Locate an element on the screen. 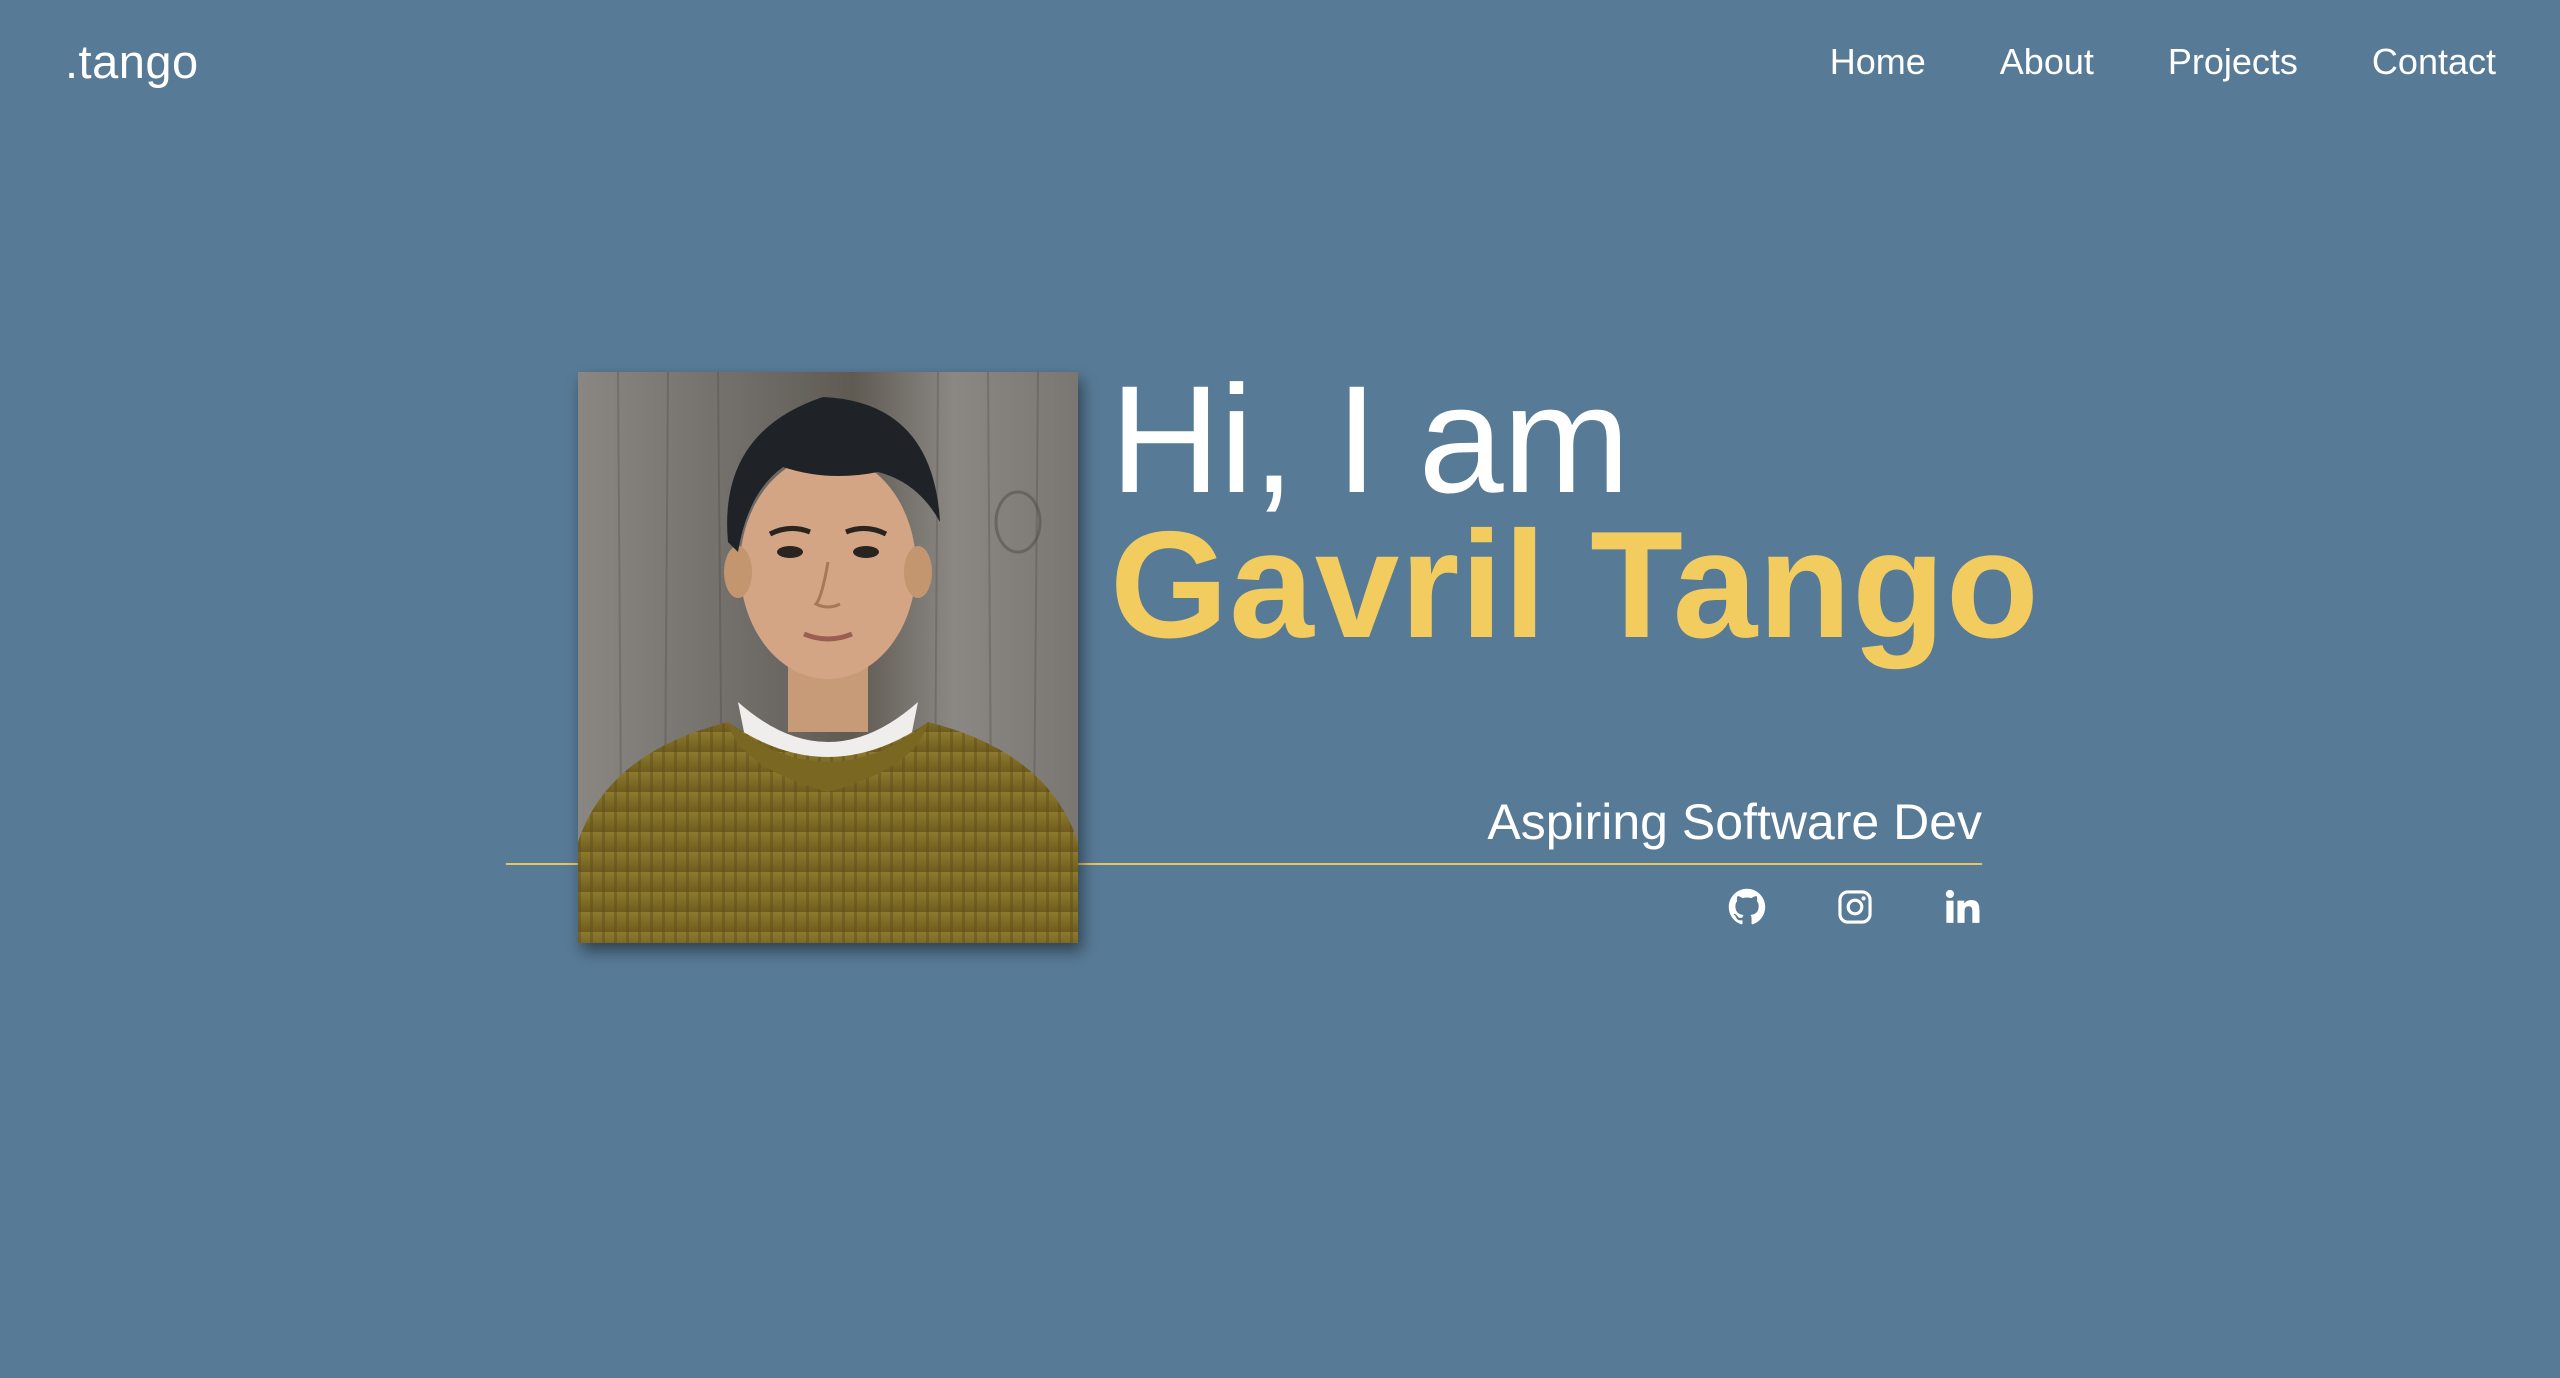 The height and width of the screenshot is (1378, 2560). linkedin-icon is located at coordinates (1962, 906).